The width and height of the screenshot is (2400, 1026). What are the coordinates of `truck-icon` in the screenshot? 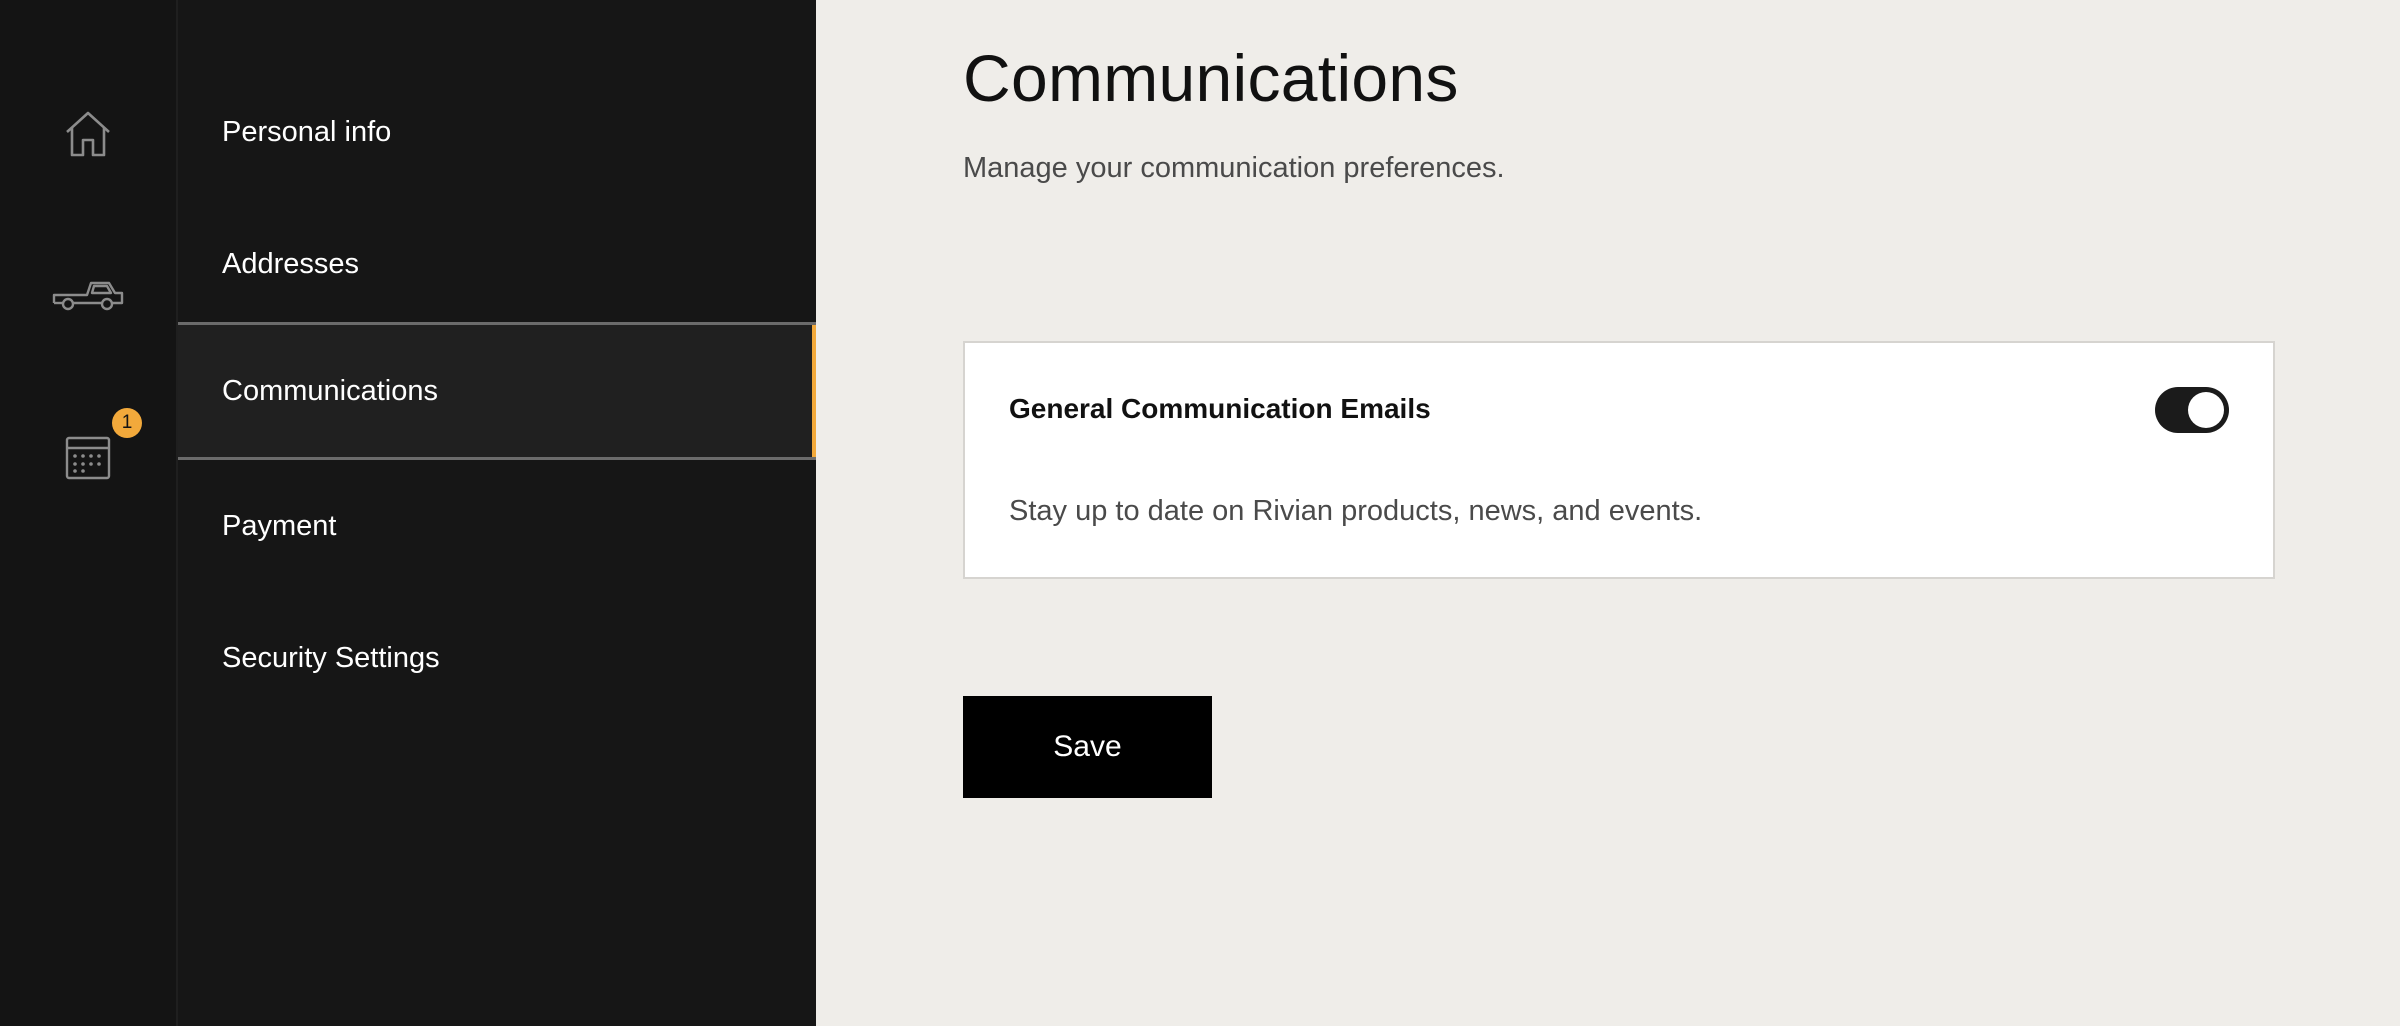 It's located at (88, 297).